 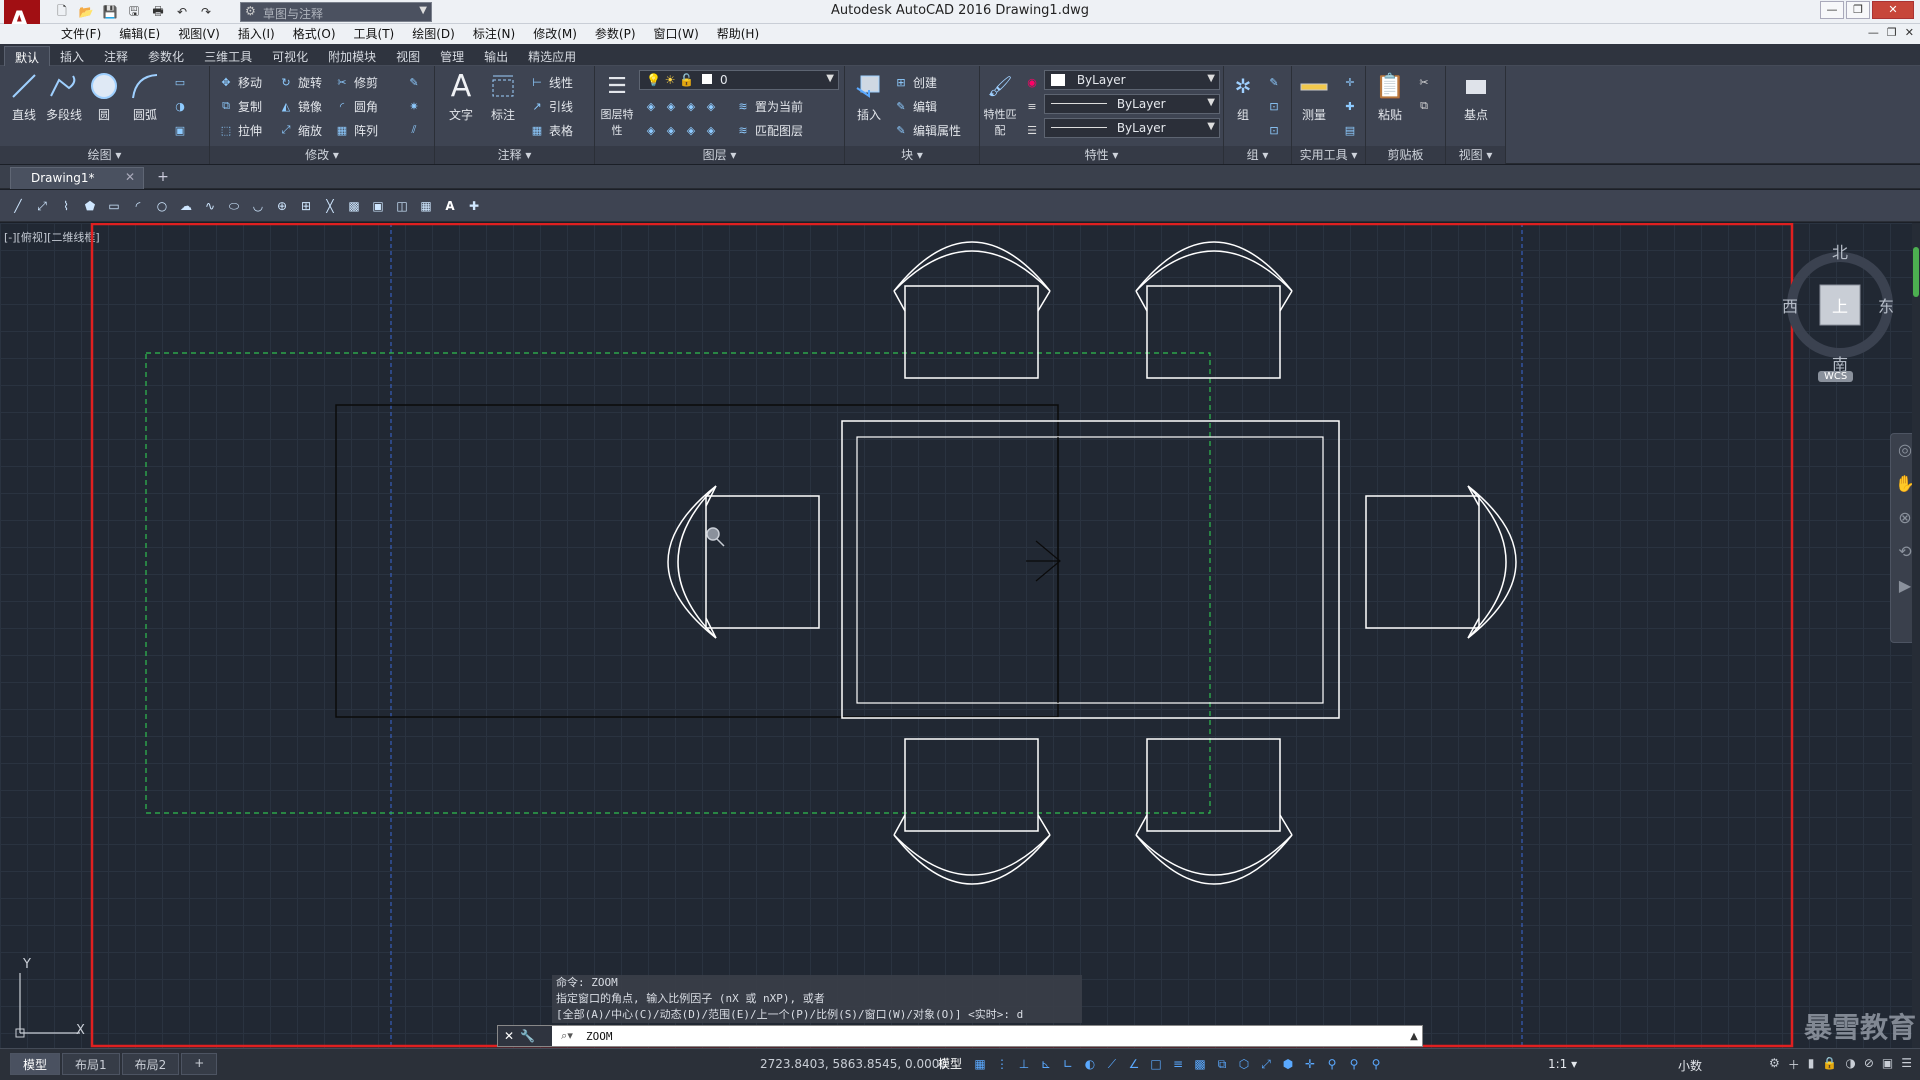 What do you see at coordinates (1274, 82) in the screenshot?
I see `ungroup-tool: ✎` at bounding box center [1274, 82].